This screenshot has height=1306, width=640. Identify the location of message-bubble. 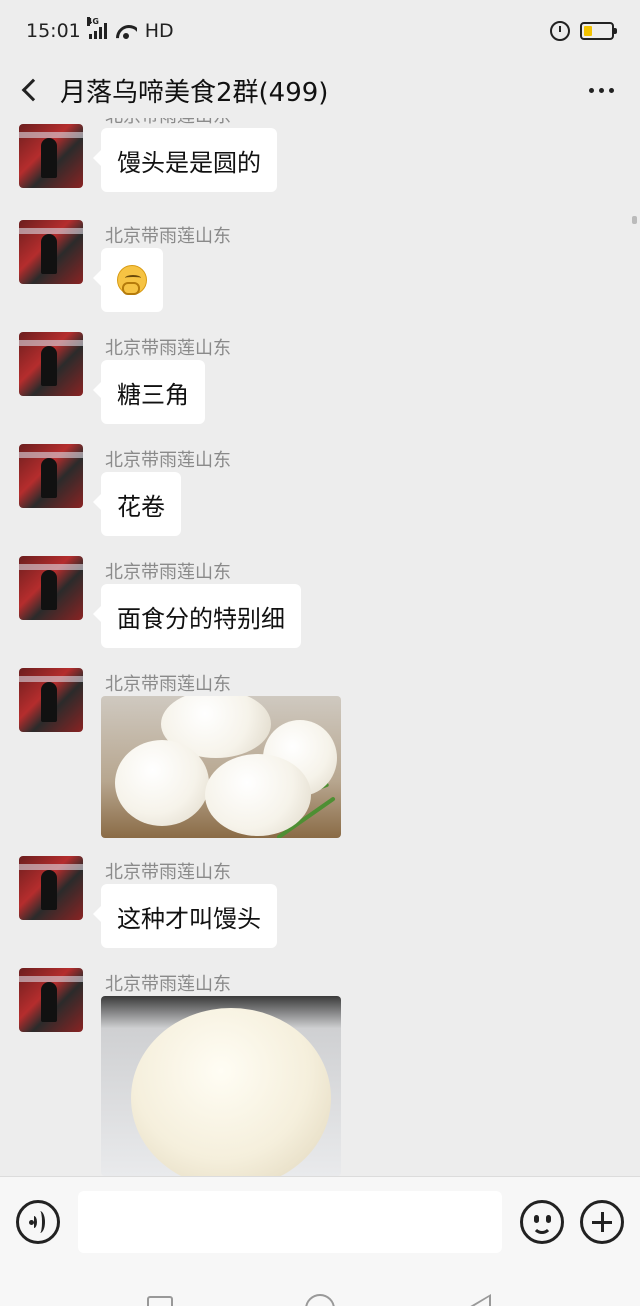
(128, 280).